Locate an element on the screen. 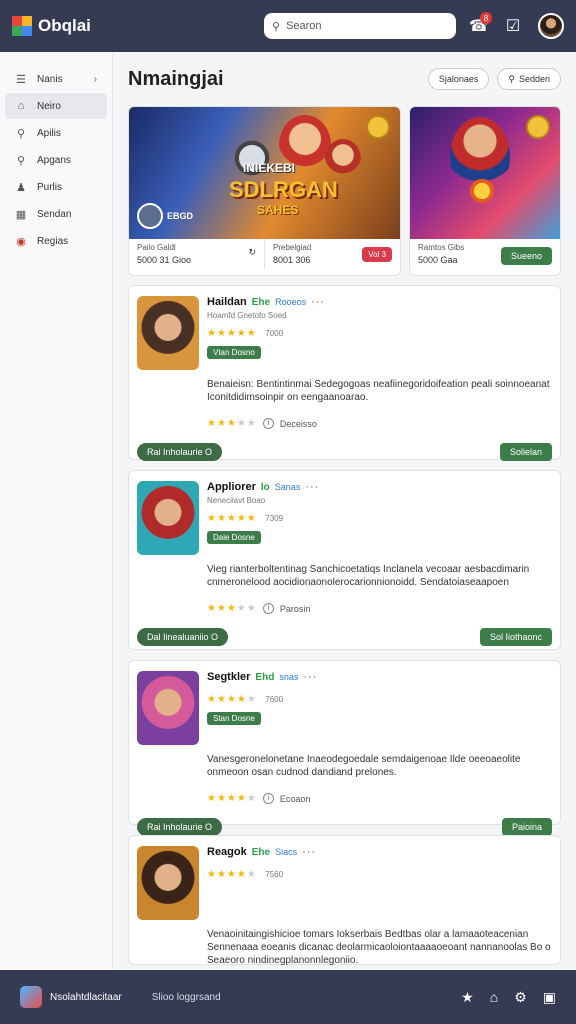 Image resolution: width=576 pixels, height=1024 pixels. publisher-tag: EBGD is located at coordinates (180, 216).